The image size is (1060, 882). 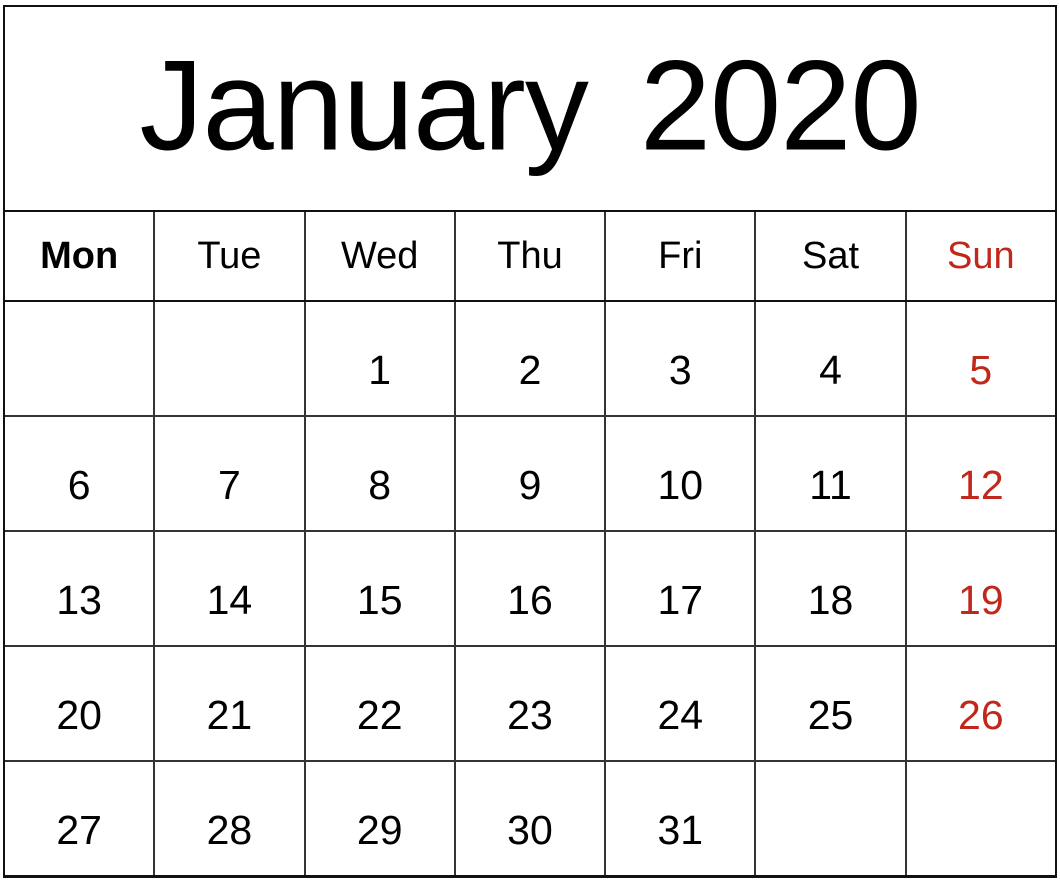 I want to click on weekday-header-sun: Sun, so click(x=981, y=256).